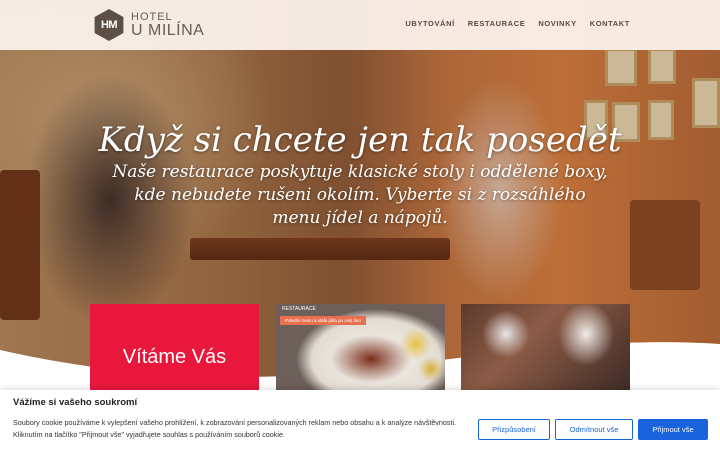  Describe the element at coordinates (174, 356) in the screenshot. I see `welcome-card-title: Vítáme Vás` at that location.